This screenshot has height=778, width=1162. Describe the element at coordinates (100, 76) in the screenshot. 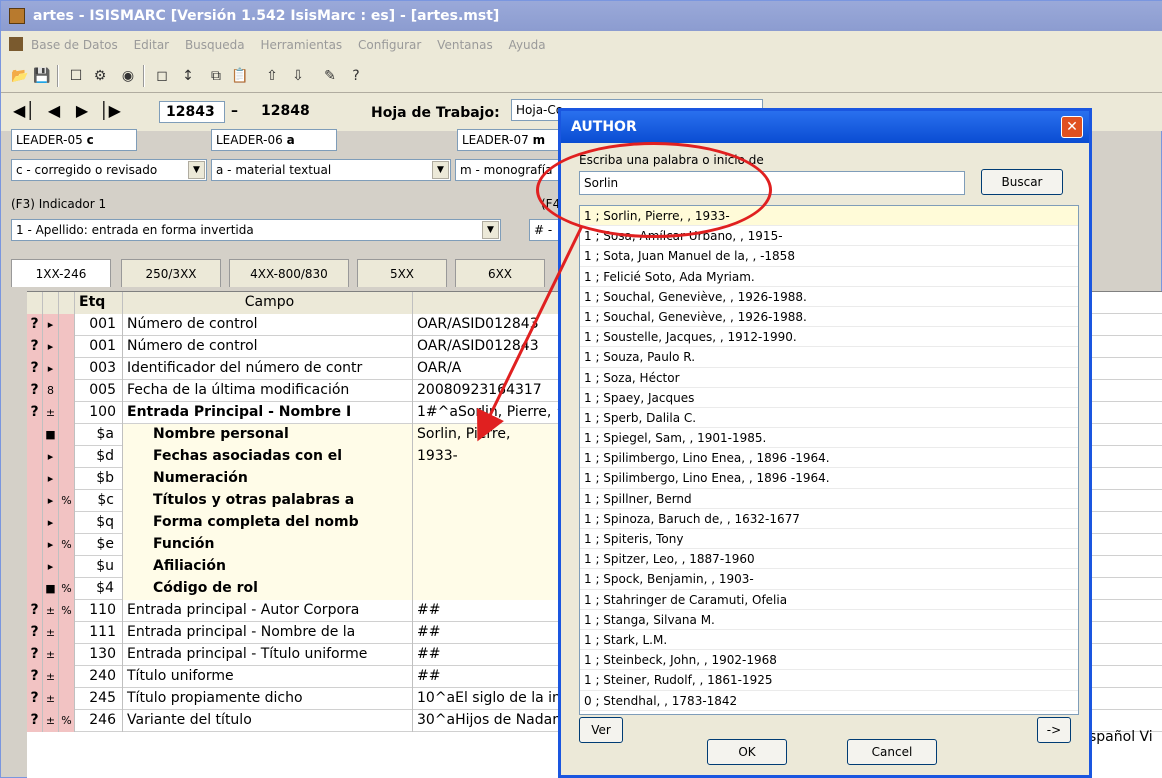

I see `copy-record-icon: ⚙` at that location.